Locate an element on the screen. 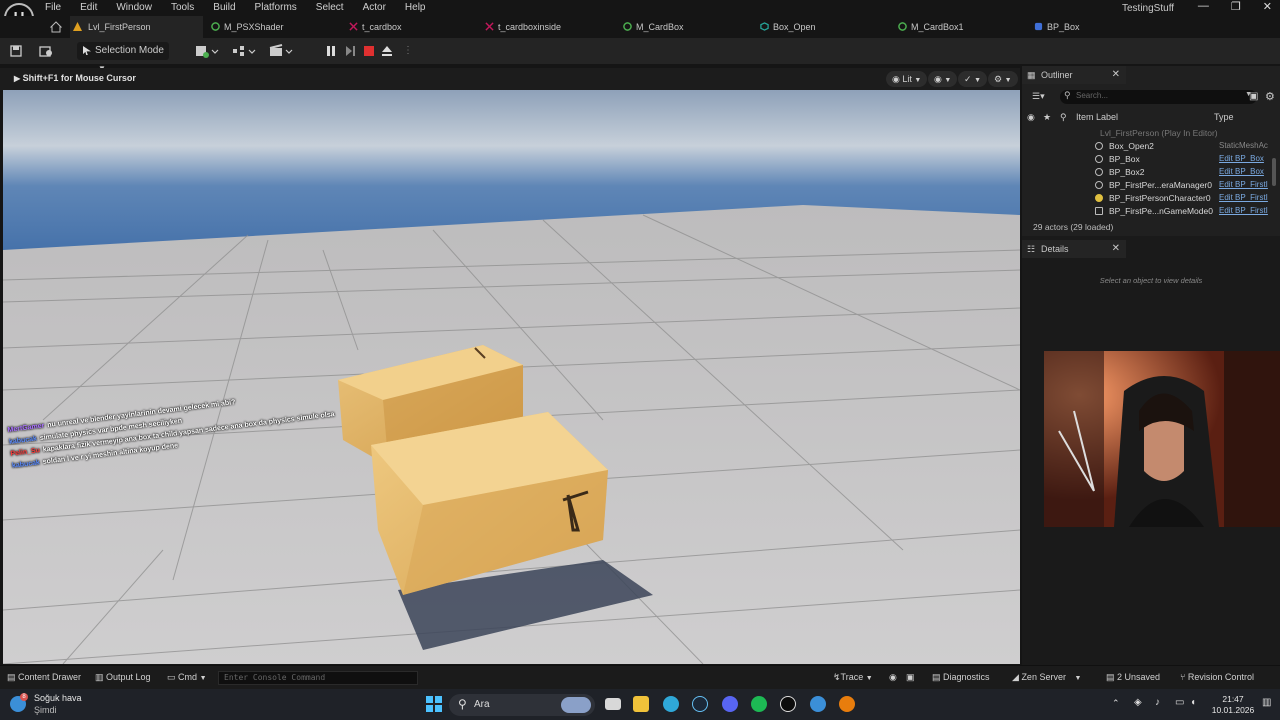  unreal-engine-icon is located at coordinates (788, 704).